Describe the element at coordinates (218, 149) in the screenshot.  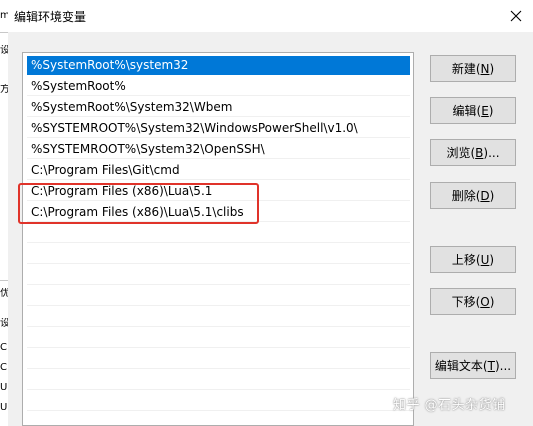
I see `path-list-item: %SYSTEMROOT%\System32\OpenSSH\` at that location.